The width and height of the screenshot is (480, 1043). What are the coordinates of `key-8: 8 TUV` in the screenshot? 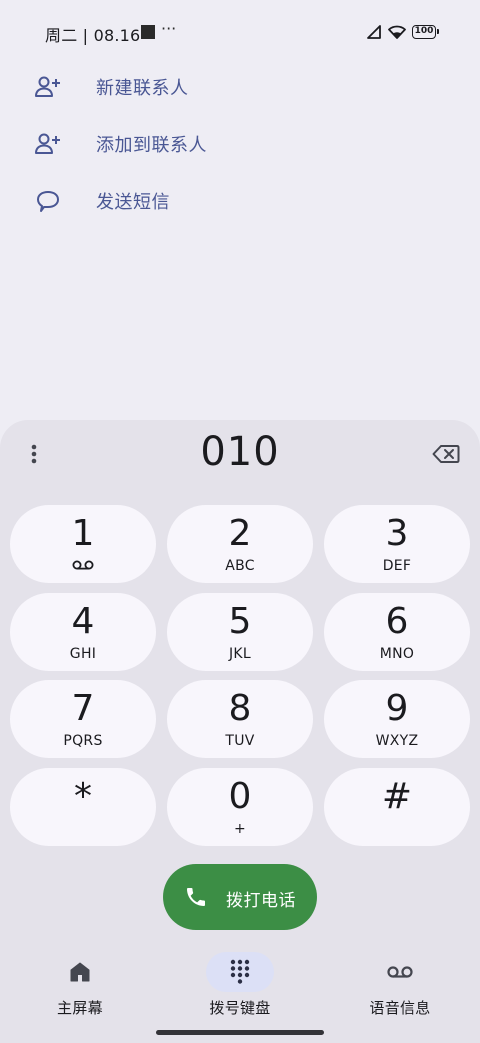 It's located at (240, 719).